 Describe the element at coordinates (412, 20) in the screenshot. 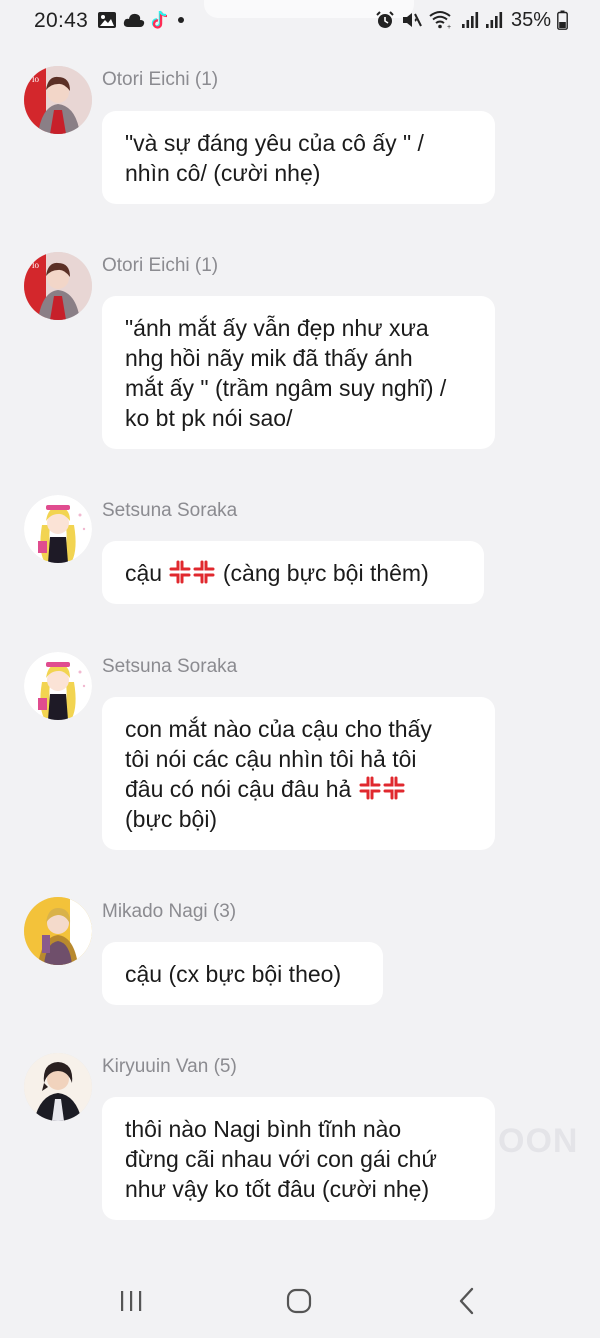

I see `mute-icon` at that location.